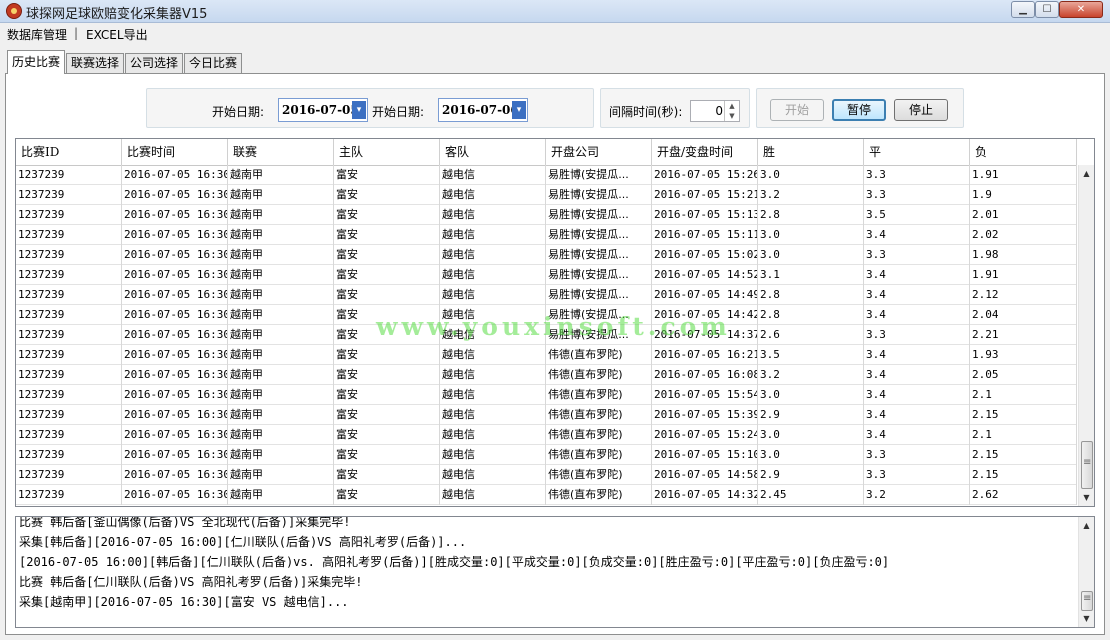 The image size is (1110, 640). Describe the element at coordinates (117, 34) in the screenshot. I see `menu-item-excel-export: EXCEL导出` at that location.